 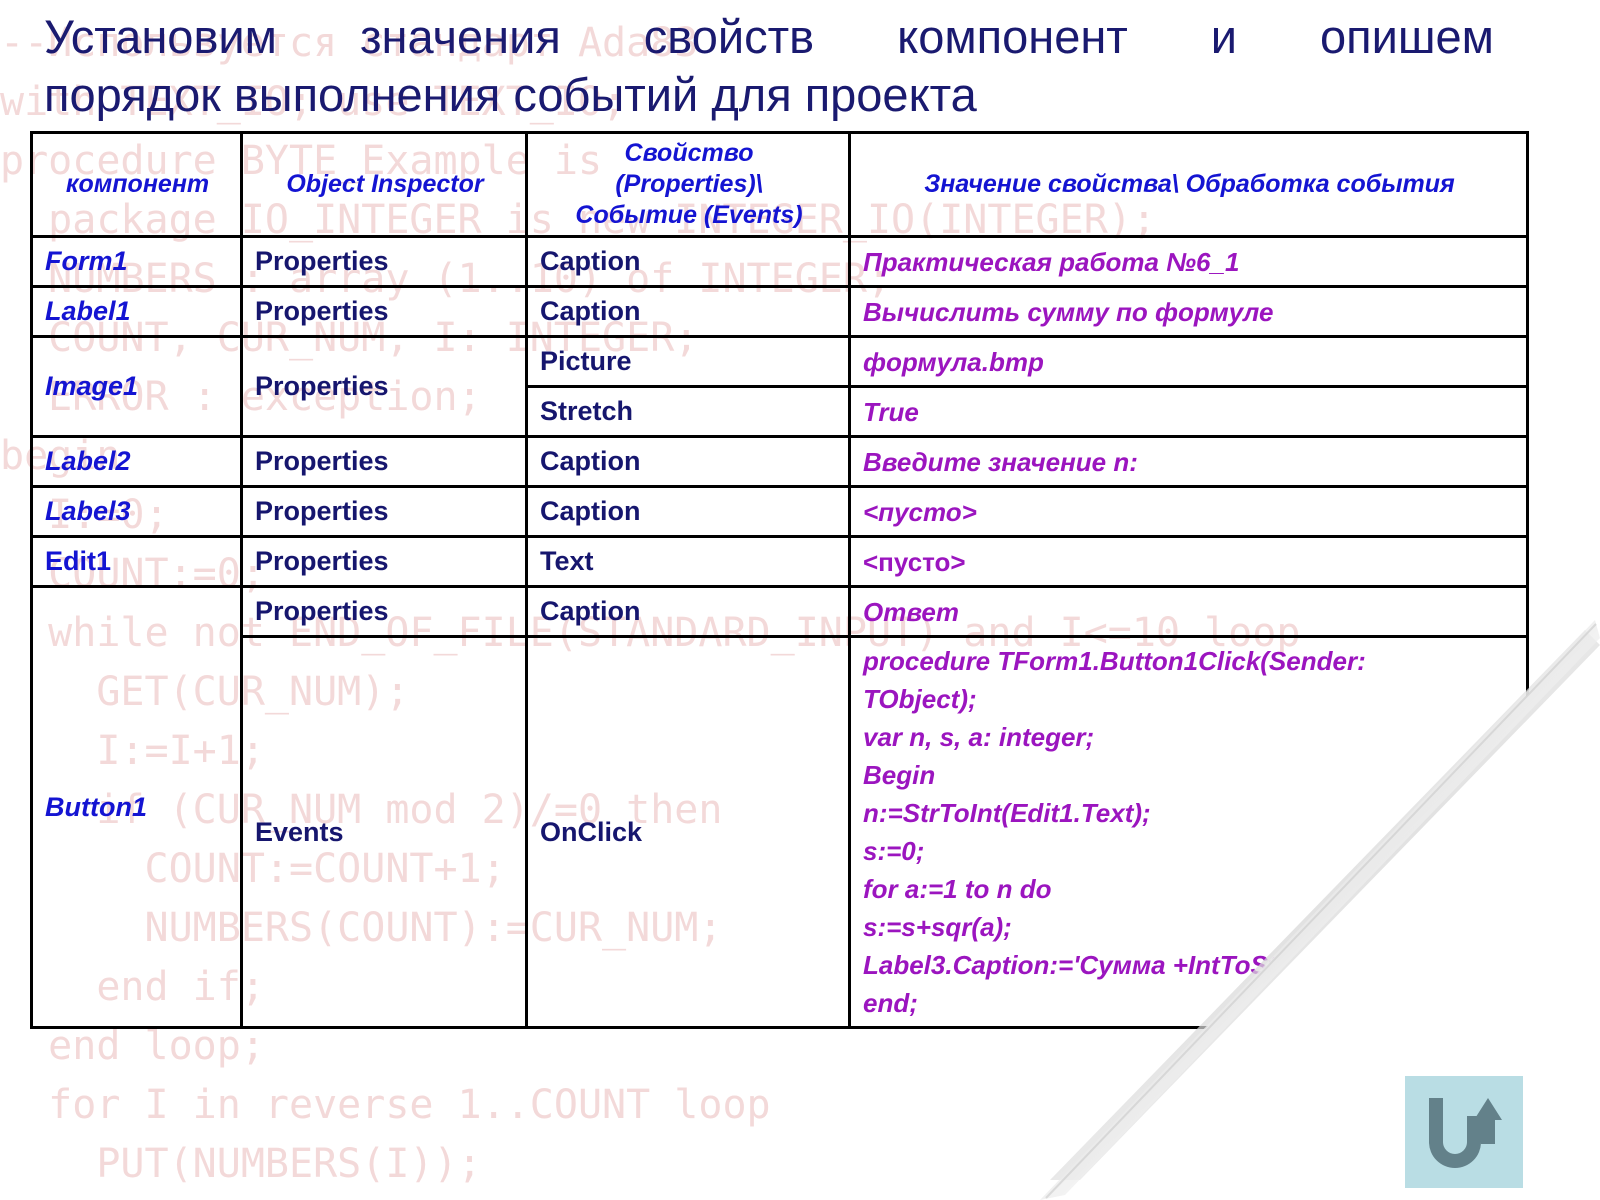 I want to click on cell-value-form1: Практическая работа №6_1, so click(x=1188, y=261).